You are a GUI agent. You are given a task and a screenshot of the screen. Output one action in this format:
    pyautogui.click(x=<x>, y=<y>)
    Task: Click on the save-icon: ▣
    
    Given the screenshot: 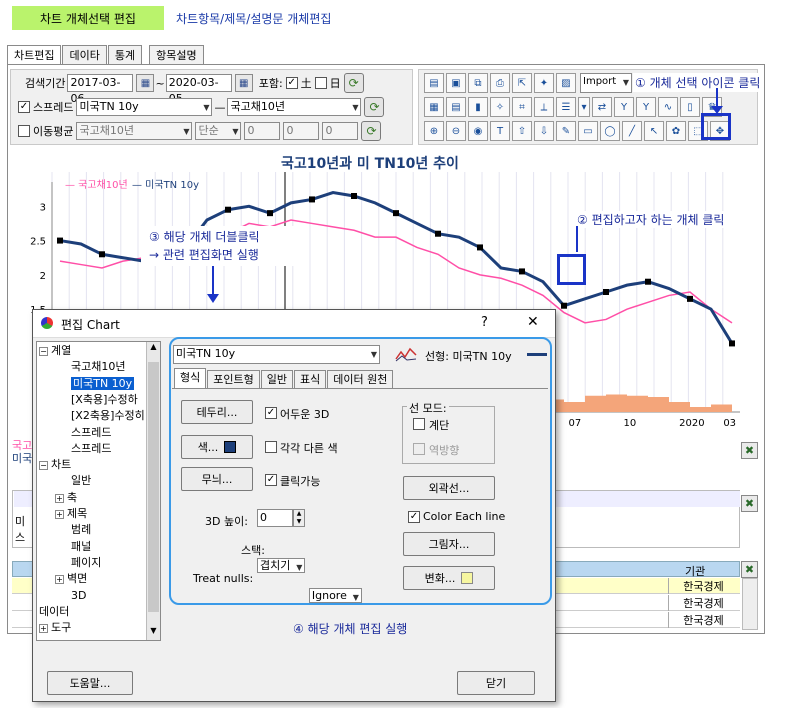 What is the action you would take?
    pyautogui.click(x=456, y=83)
    